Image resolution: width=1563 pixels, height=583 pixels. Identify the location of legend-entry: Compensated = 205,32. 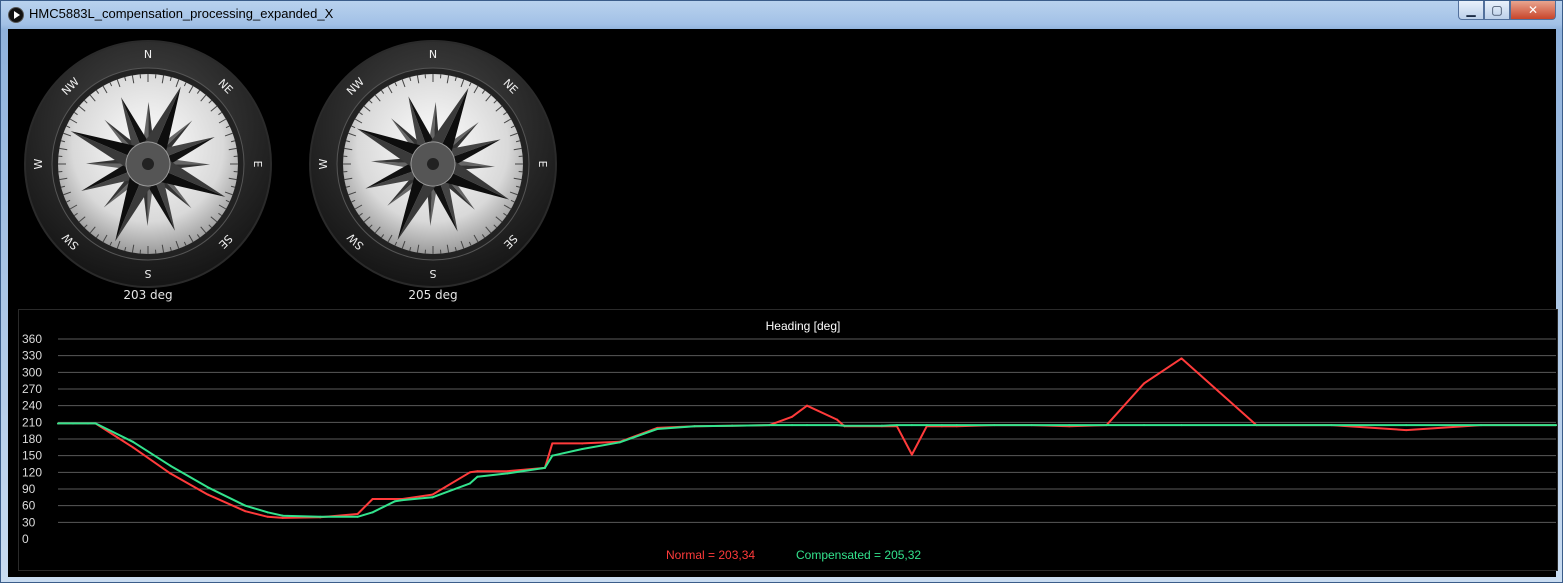
(858, 555).